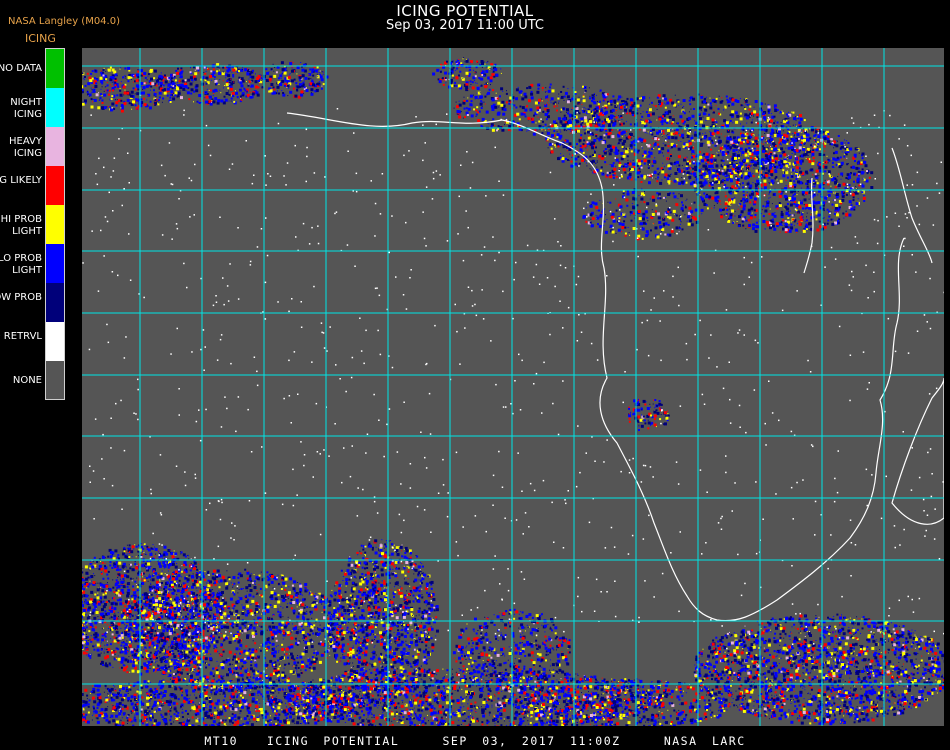  What do you see at coordinates (21, 337) in the screenshot?
I see `legend-label-no-retrvl: NO RETRVL` at bounding box center [21, 337].